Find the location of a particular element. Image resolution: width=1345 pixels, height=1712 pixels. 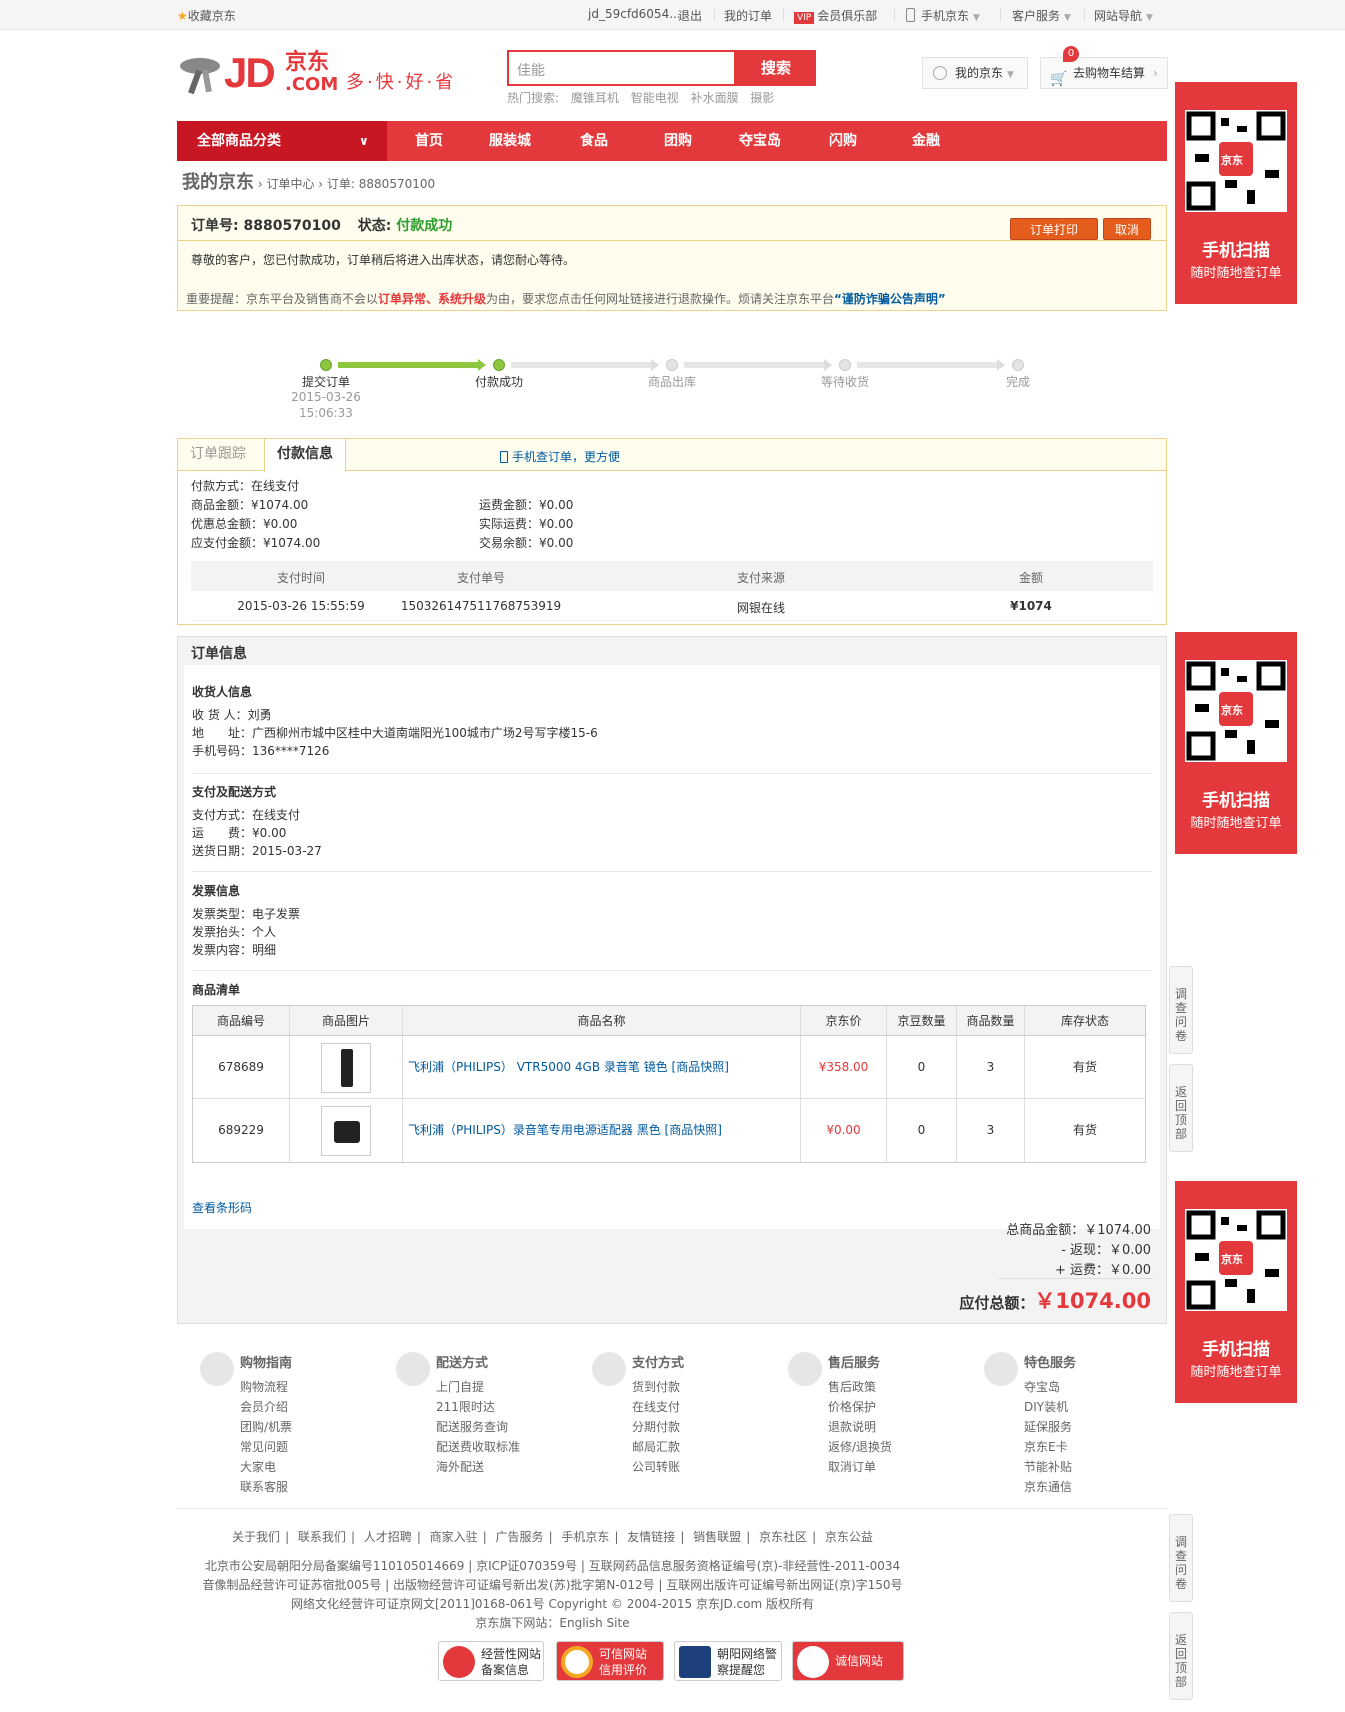

mobile-jd-link: 手机京东 ▼ is located at coordinates (943, 15).